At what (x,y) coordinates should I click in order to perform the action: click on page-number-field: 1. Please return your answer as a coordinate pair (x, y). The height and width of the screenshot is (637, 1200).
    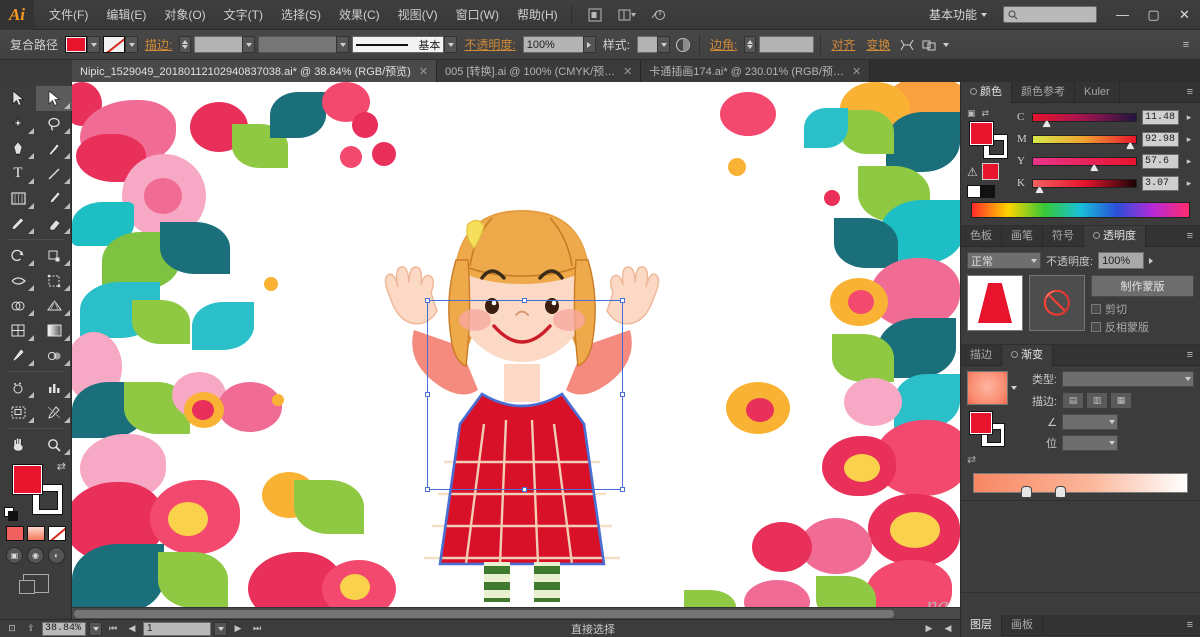
    Looking at the image, I should click on (177, 628).